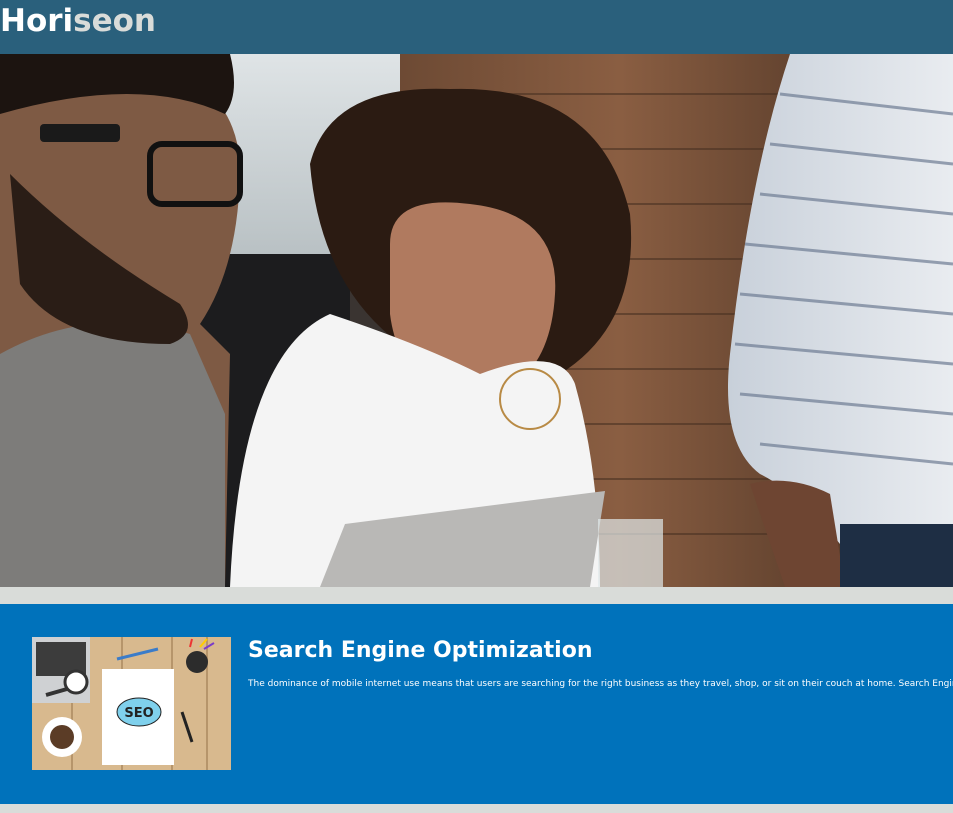  Describe the element at coordinates (476, 595) in the screenshot. I see `hero-separator` at that location.